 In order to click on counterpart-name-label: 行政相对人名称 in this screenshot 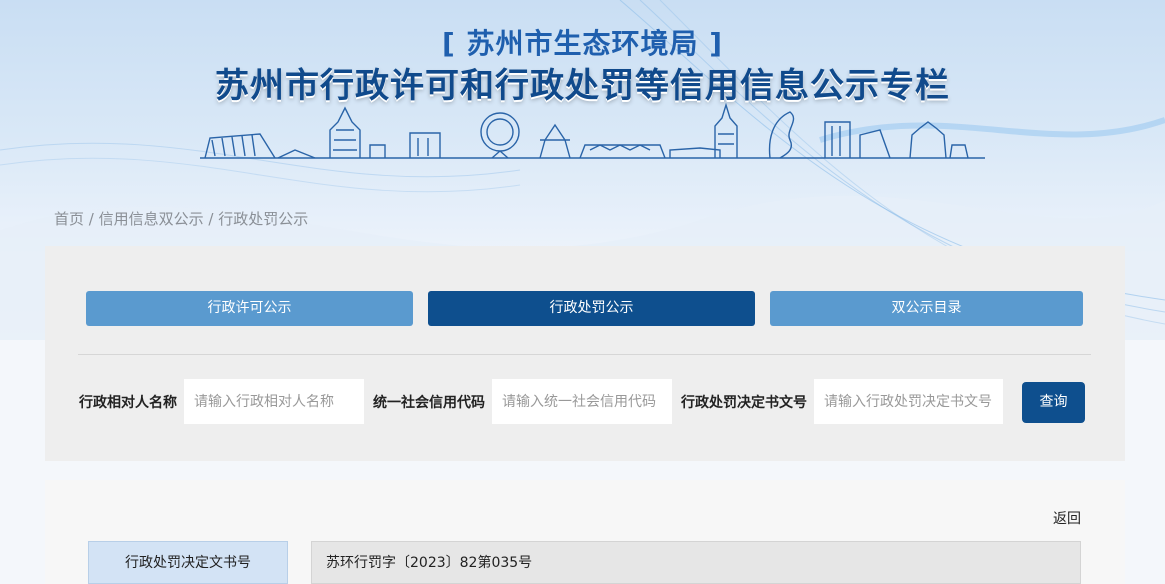, I will do `click(128, 403)`.